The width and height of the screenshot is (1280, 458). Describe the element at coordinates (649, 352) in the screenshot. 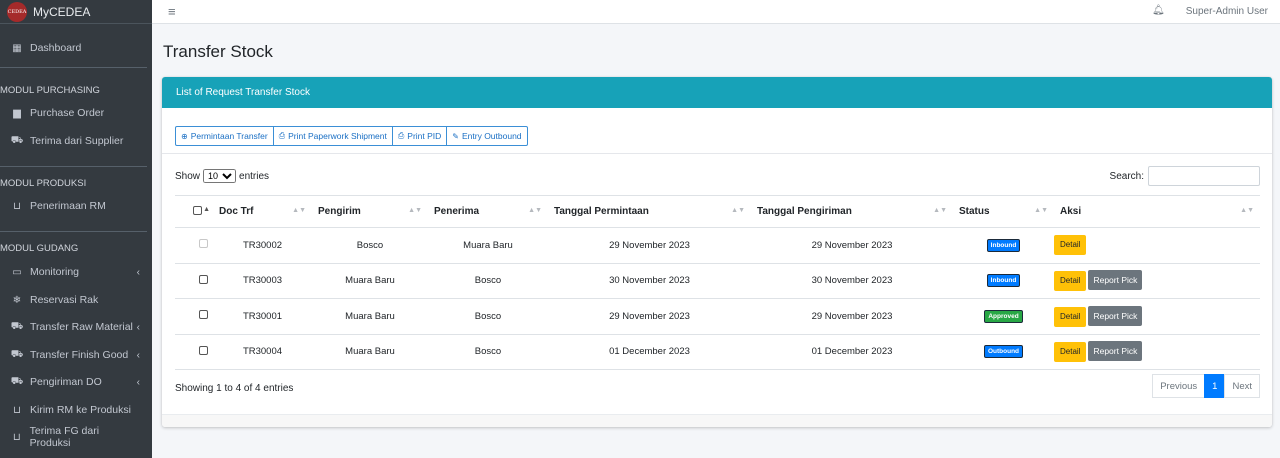

I see `cell-tanggal-permintaan: 01 December 2023` at that location.